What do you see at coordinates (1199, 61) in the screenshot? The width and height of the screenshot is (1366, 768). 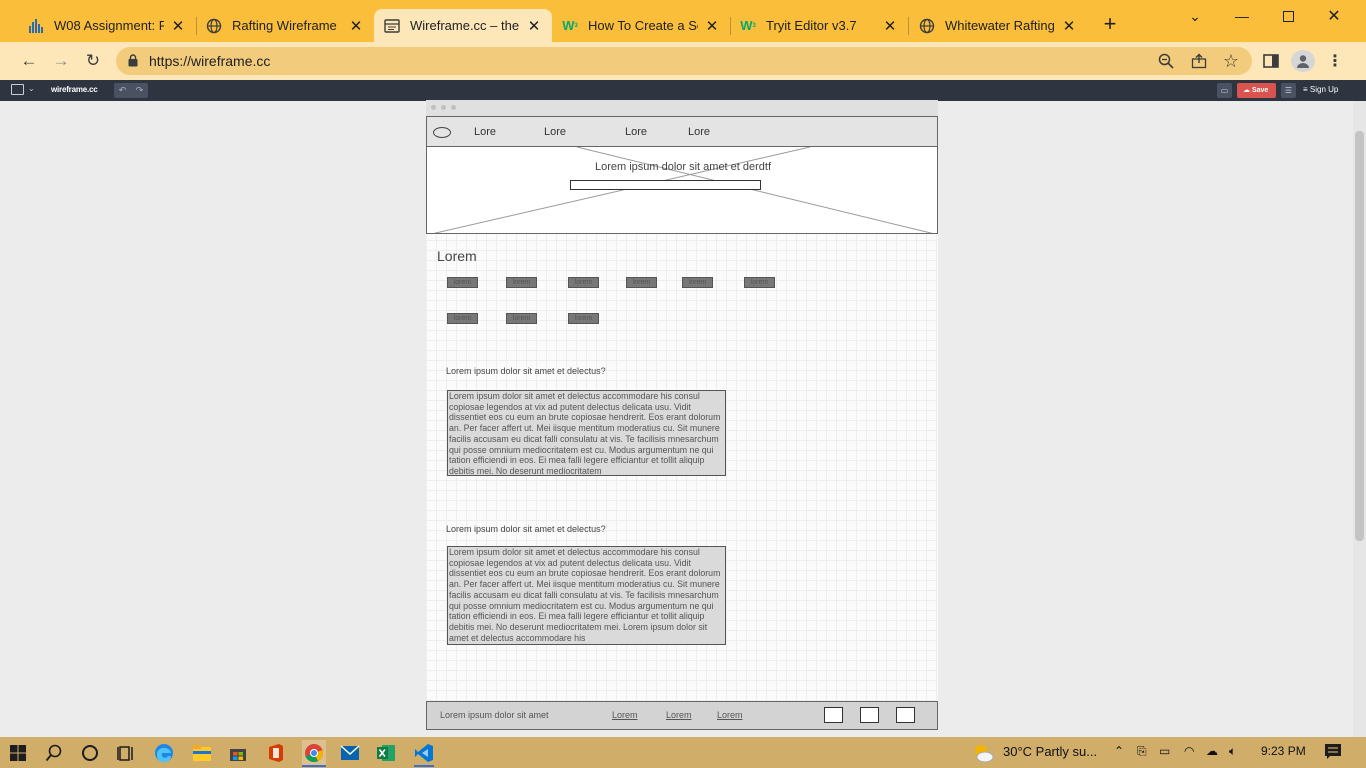 I see `share-icon` at bounding box center [1199, 61].